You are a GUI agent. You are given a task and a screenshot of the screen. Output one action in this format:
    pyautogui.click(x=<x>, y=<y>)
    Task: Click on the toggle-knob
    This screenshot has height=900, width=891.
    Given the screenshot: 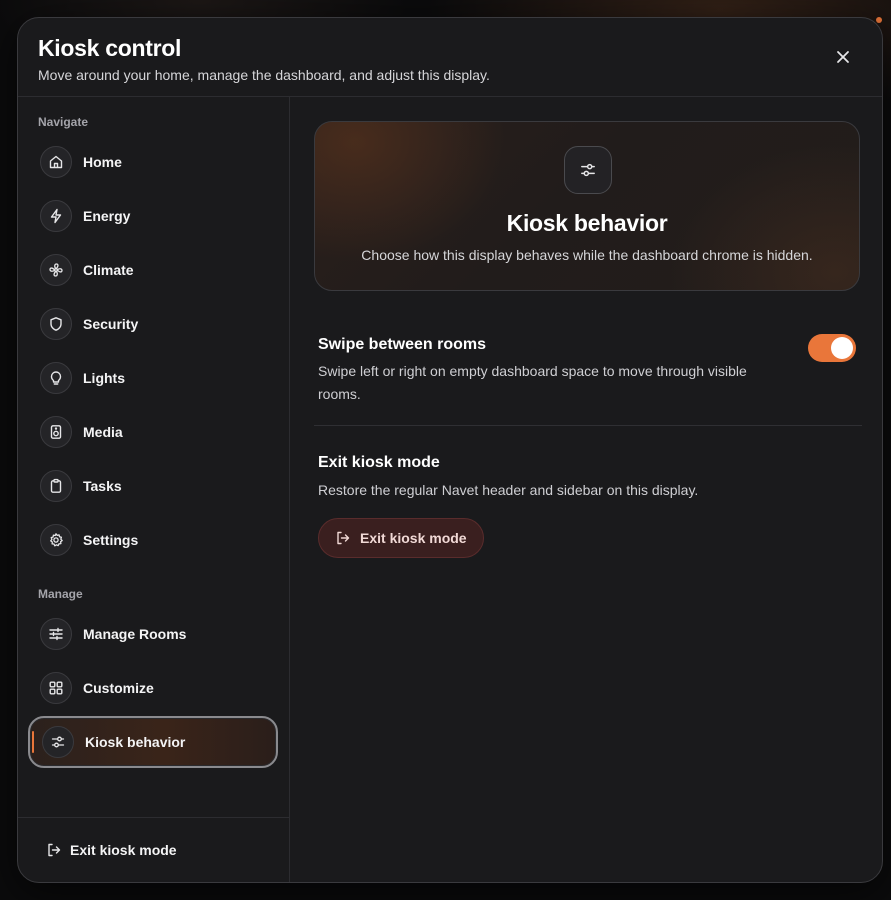 What is the action you would take?
    pyautogui.click(x=842, y=348)
    